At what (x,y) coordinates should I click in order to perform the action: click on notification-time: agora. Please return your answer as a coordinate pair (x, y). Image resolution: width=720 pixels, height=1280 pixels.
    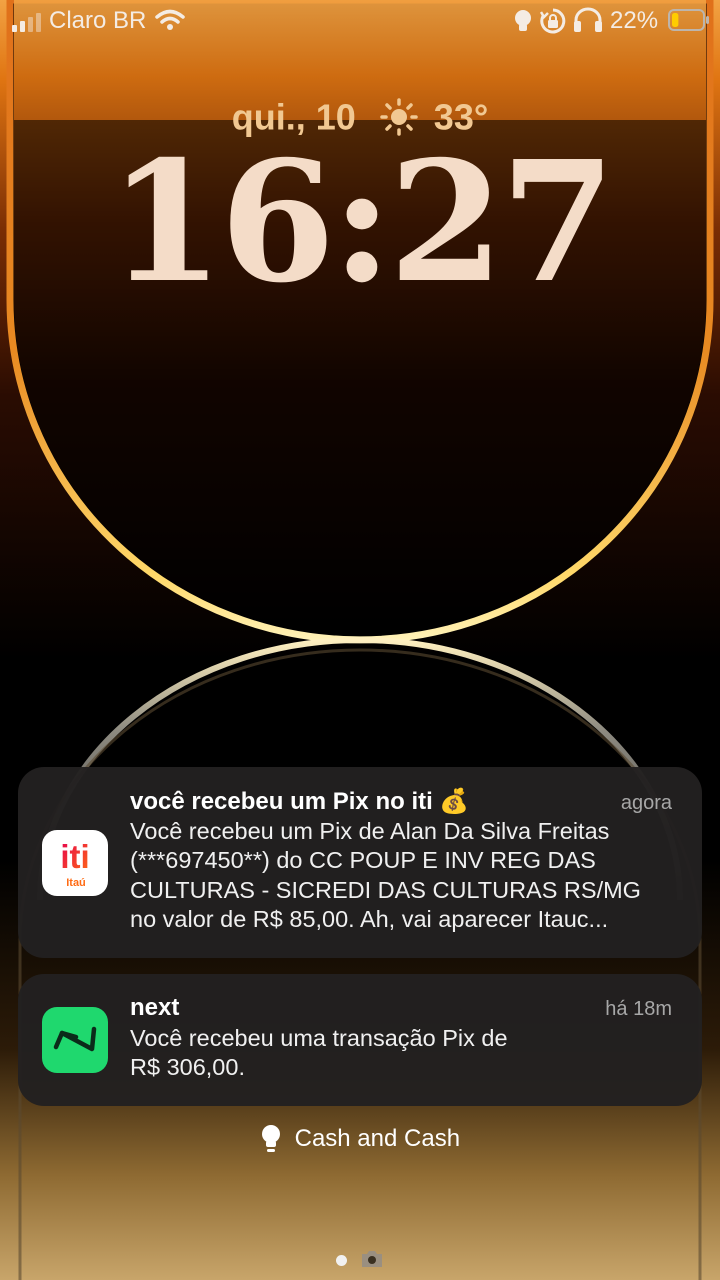
    Looking at the image, I should click on (646, 803).